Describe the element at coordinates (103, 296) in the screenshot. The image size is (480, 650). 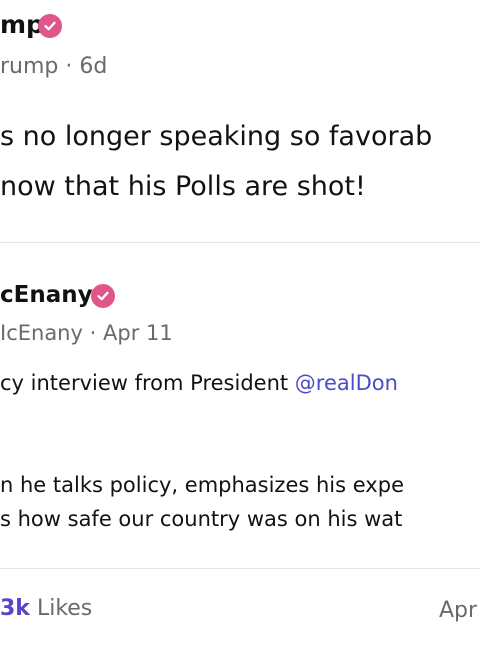
I see `quoted-verified-badge-icon` at that location.